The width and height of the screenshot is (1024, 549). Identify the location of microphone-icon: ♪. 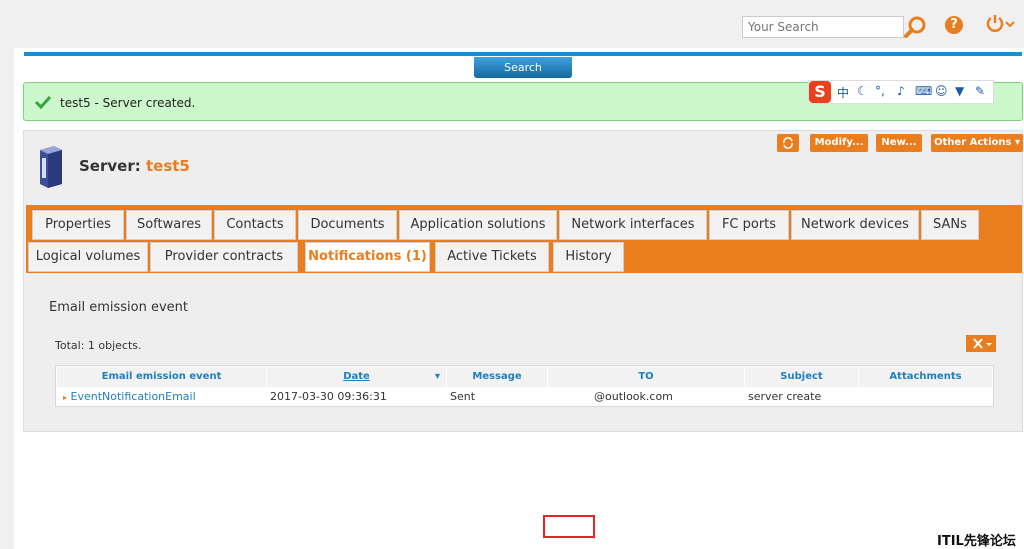
(901, 91).